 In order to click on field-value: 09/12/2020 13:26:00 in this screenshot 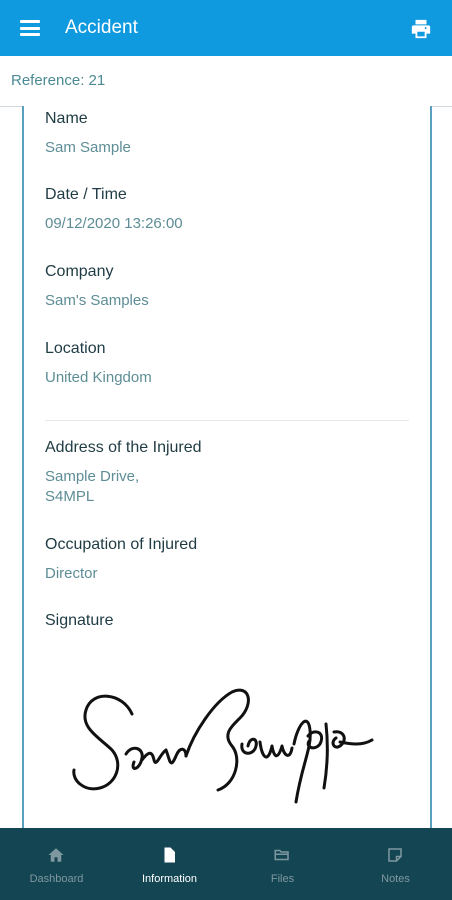, I will do `click(114, 223)`.